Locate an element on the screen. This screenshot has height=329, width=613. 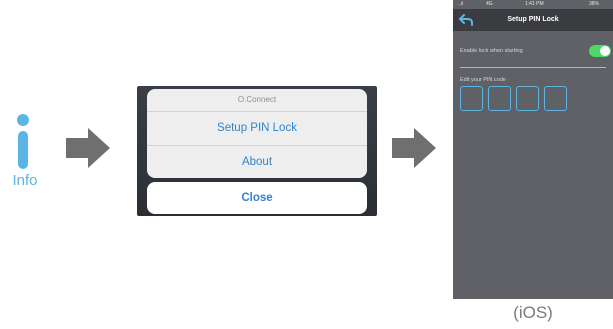
toggle-knob is located at coordinates (605, 51).